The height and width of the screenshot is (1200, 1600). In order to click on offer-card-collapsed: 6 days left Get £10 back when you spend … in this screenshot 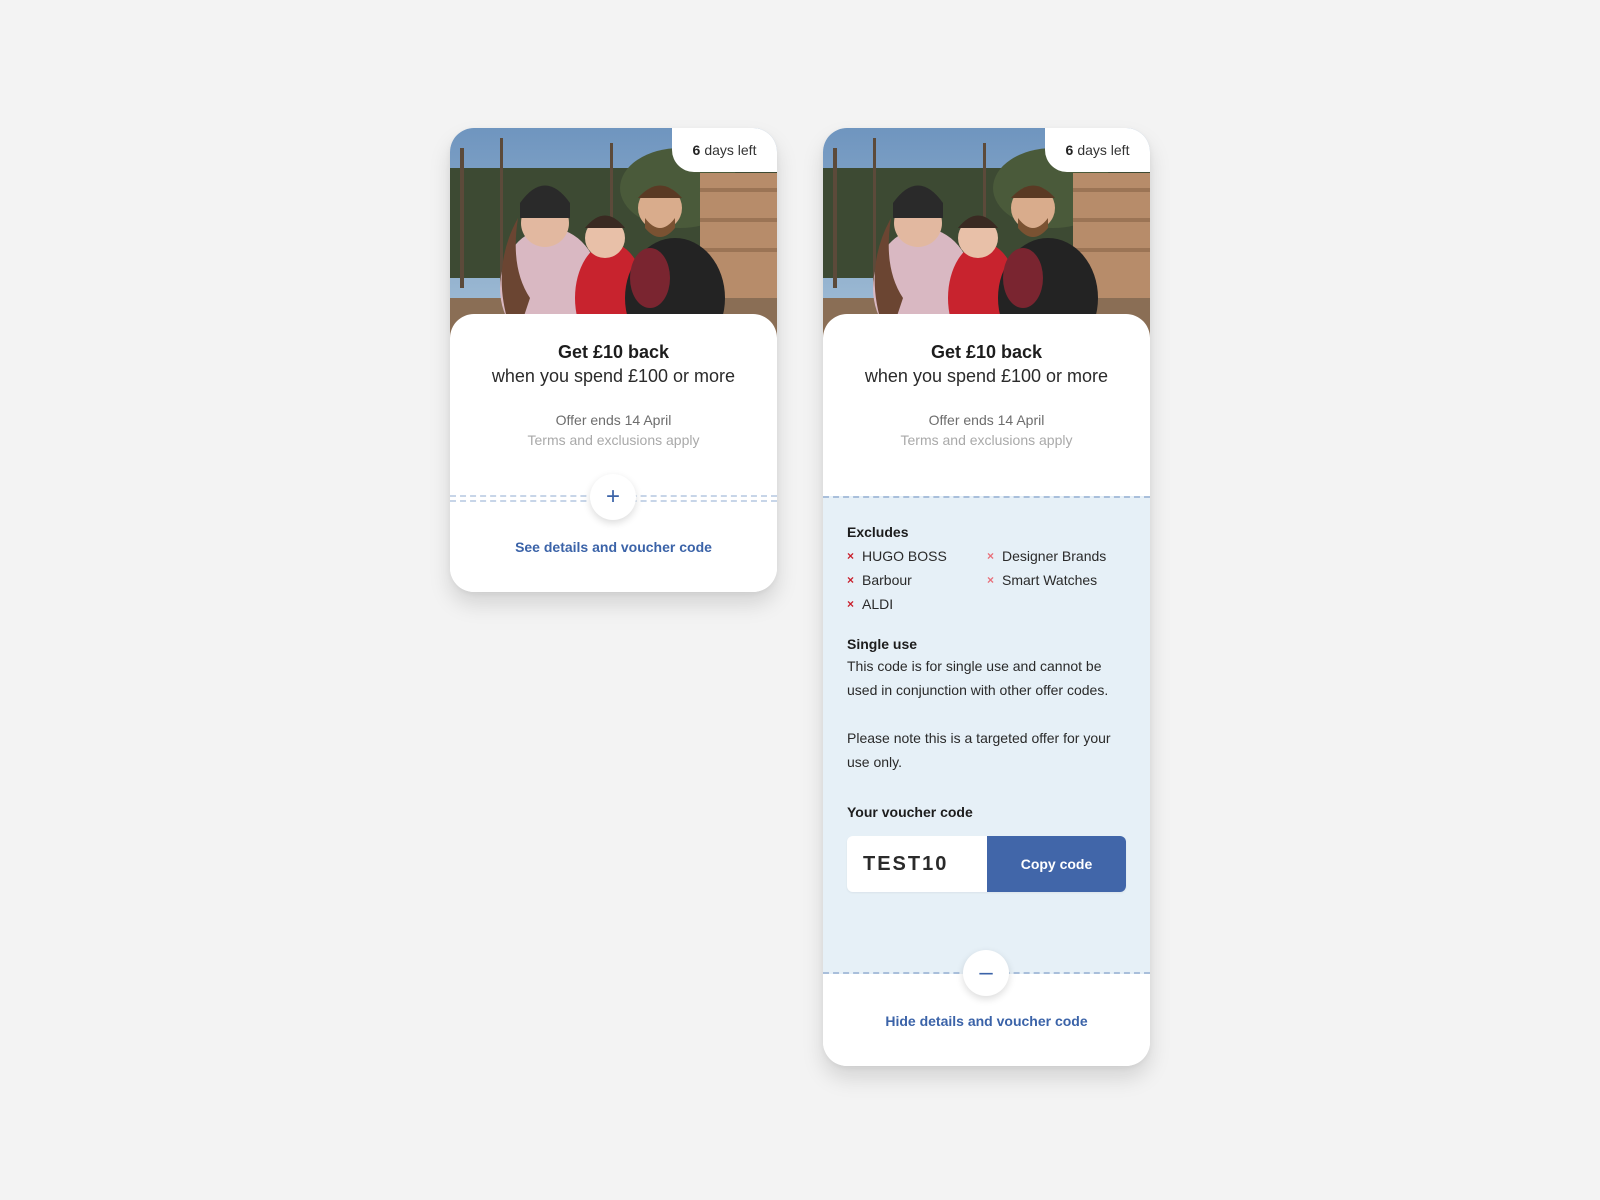, I will do `click(613, 360)`.